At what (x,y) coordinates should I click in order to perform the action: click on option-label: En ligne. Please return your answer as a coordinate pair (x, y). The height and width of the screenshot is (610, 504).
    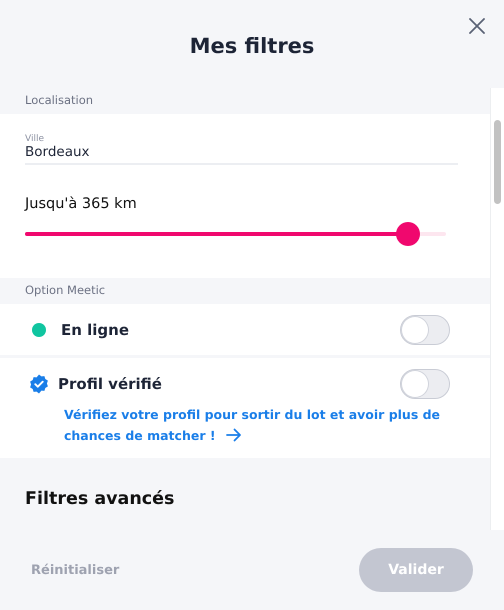
    Looking at the image, I should click on (95, 329).